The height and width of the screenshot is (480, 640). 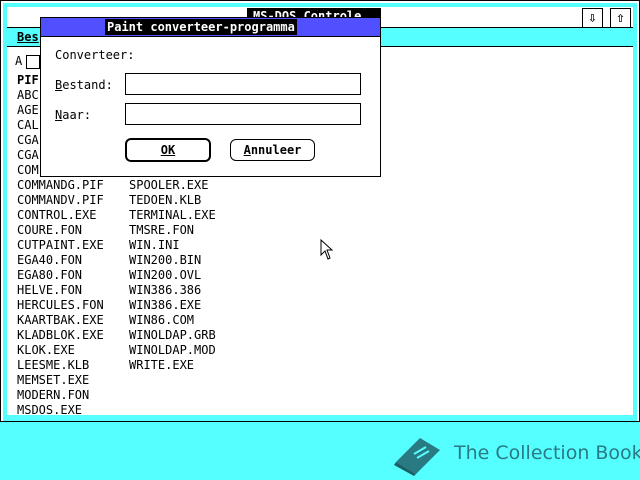 What do you see at coordinates (33, 61) in the screenshot?
I see `drive-icon` at bounding box center [33, 61].